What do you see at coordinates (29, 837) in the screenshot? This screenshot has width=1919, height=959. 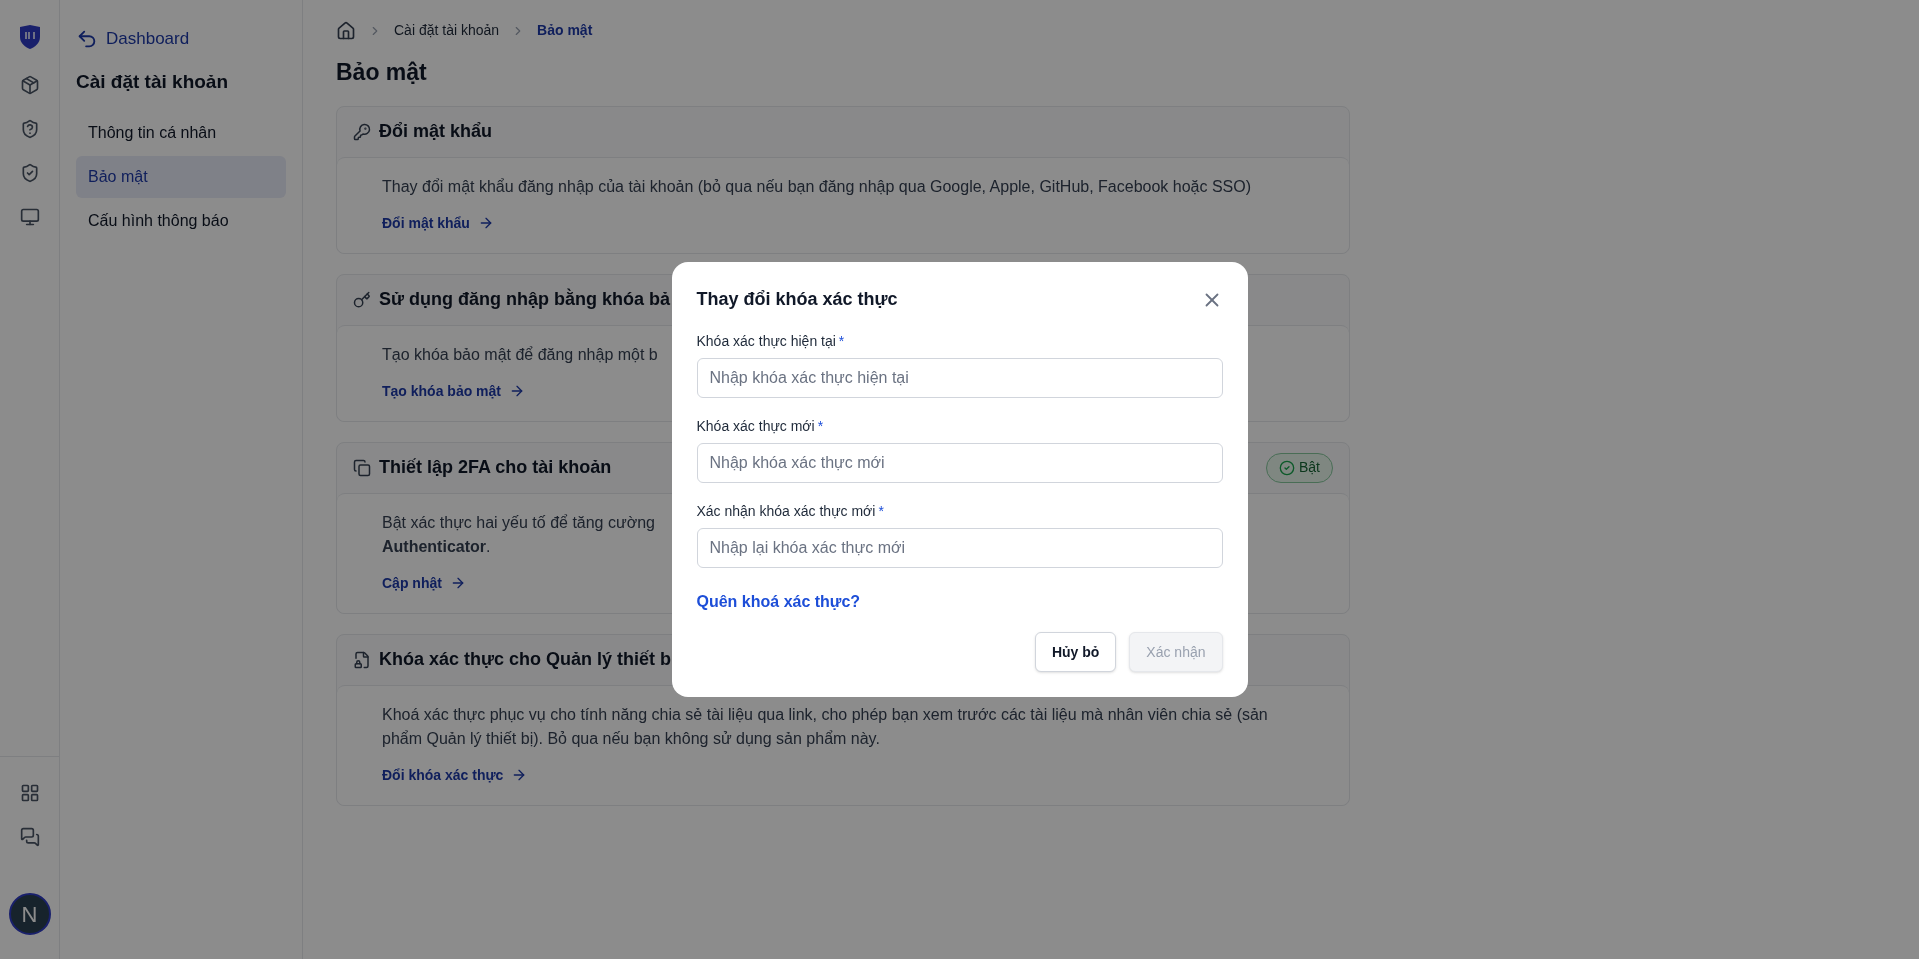 I see `chat-icon` at bounding box center [29, 837].